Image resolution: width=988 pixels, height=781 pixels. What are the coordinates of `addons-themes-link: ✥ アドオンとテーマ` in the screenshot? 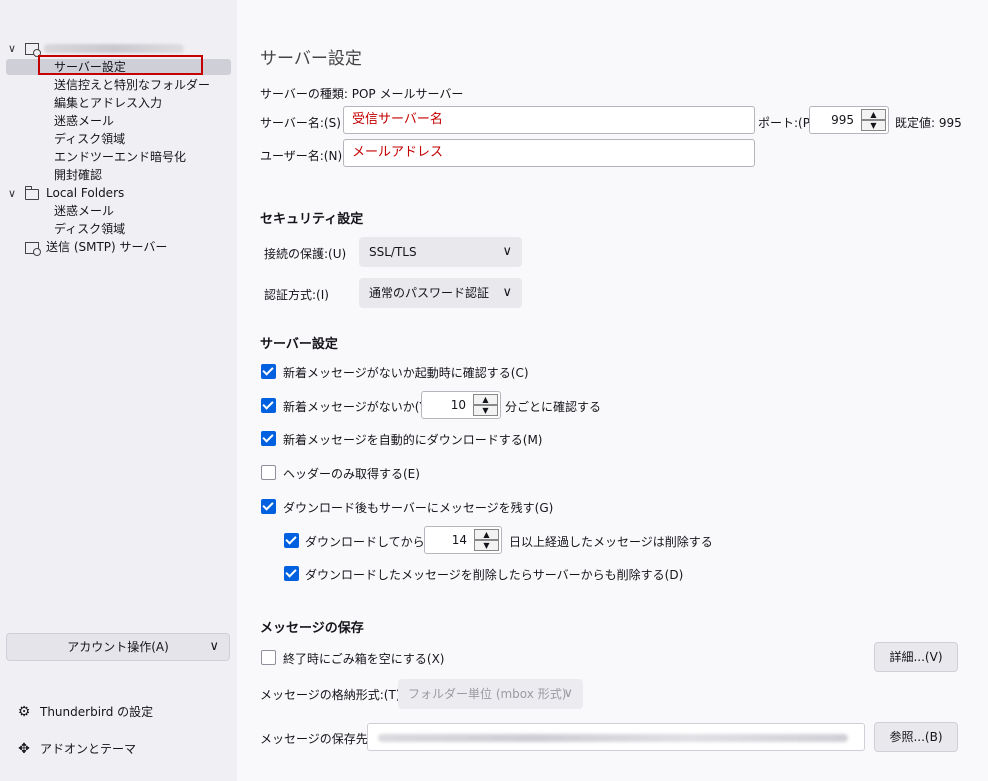 It's located at (76, 749).